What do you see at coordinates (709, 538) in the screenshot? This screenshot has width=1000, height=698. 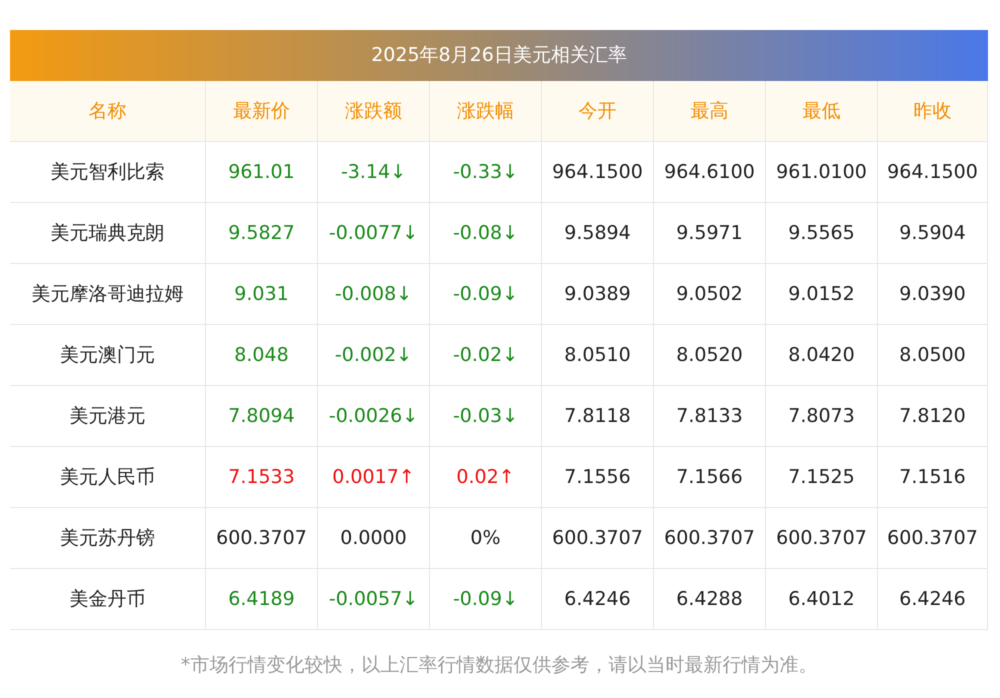 I see `high-cell: 600.3707` at bounding box center [709, 538].